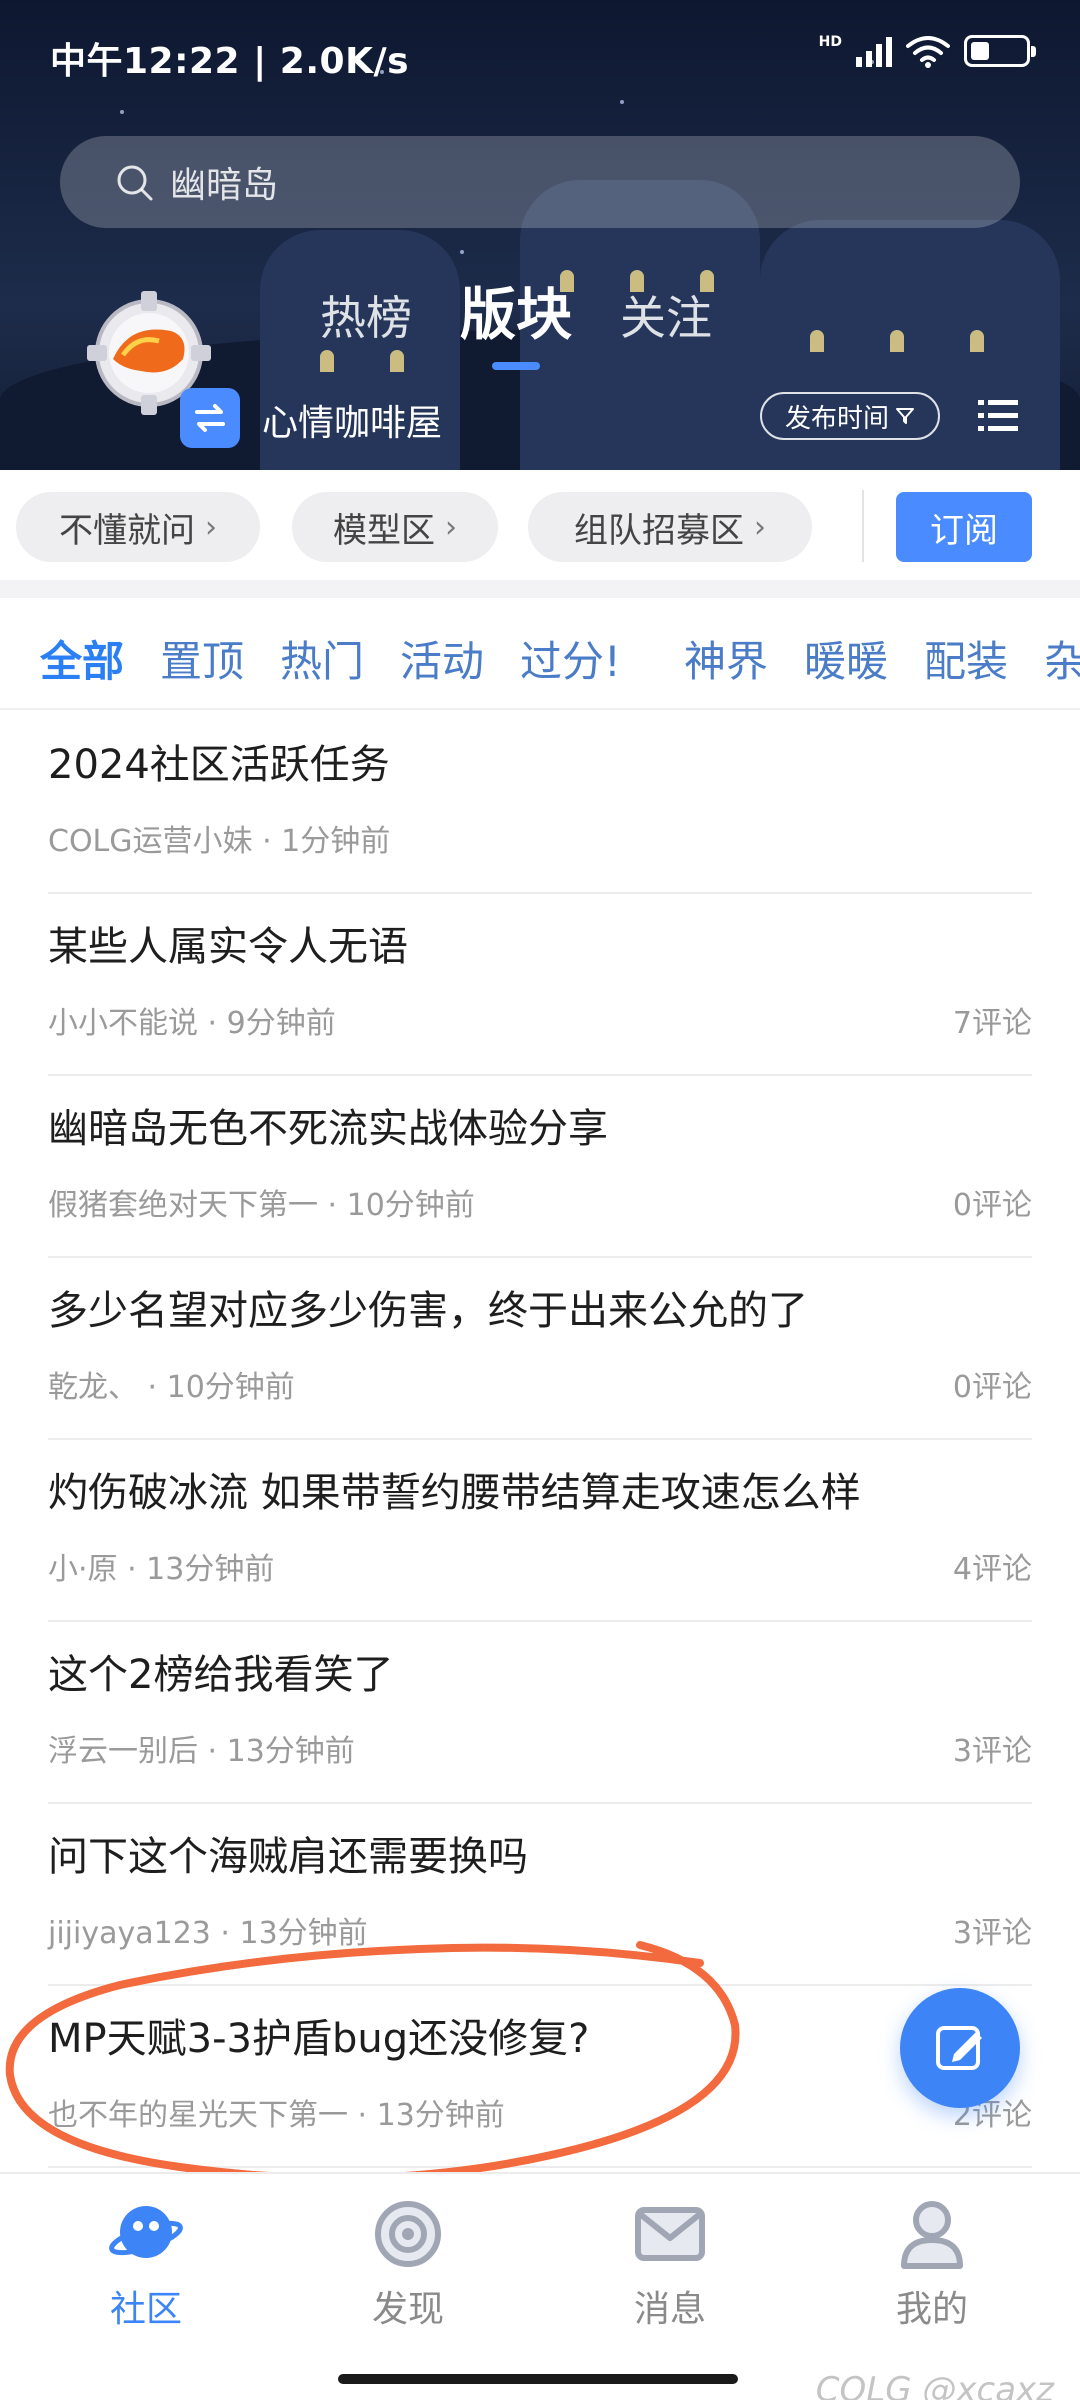 The height and width of the screenshot is (2400, 1080). I want to click on filter-tabs: 全部 置顶 热门 活动 过分! 神界 暖暖 配装 杂, so click(540, 654).